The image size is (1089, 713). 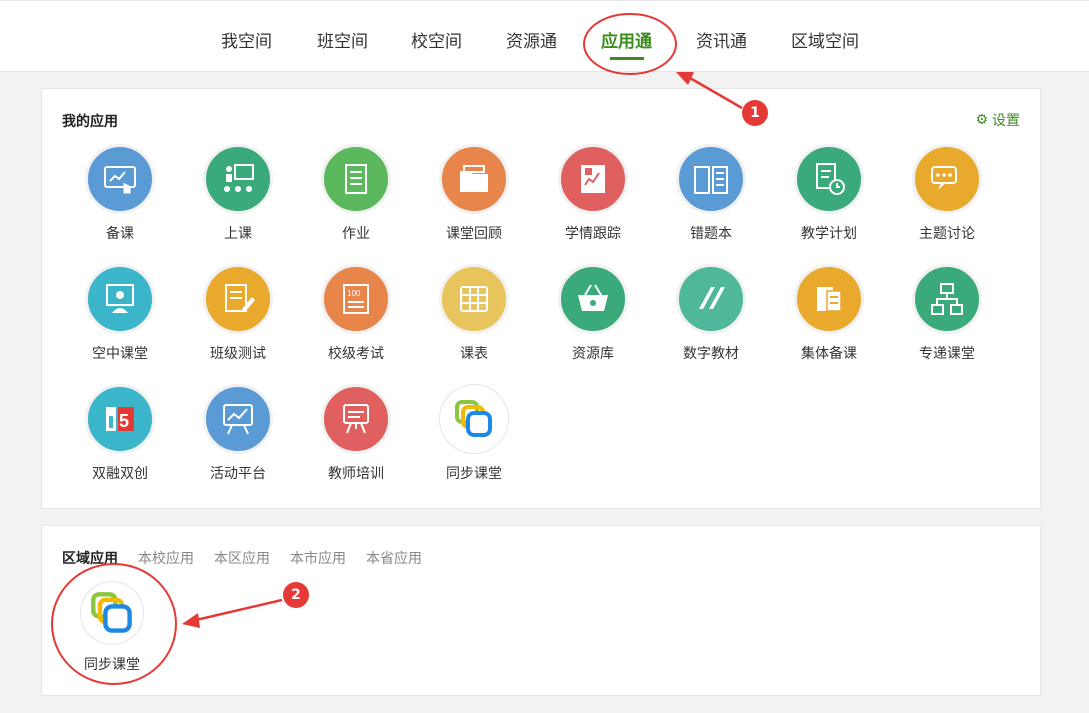 I want to click on app-document-clock: 教学计划, so click(x=829, y=193).